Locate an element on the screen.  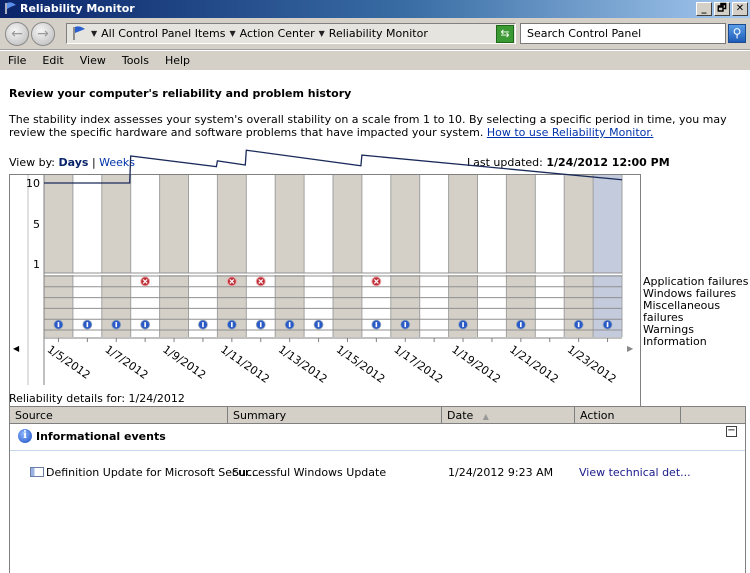
reliability-details-label: Reliability details for: 1/24/2012 is located at coordinates (97, 398).